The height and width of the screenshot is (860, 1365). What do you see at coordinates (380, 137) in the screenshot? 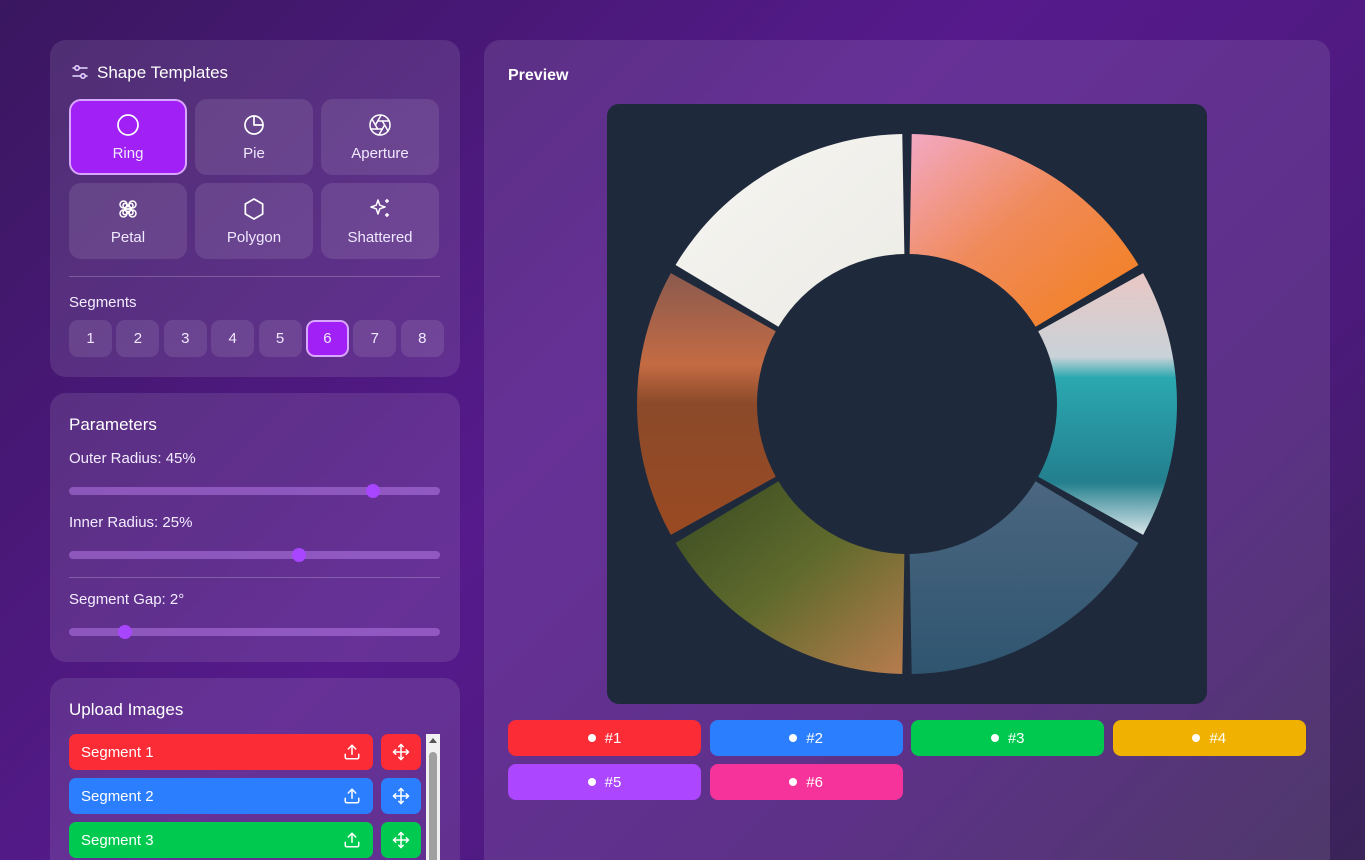
I see `template-aperture-button: Aperture` at bounding box center [380, 137].